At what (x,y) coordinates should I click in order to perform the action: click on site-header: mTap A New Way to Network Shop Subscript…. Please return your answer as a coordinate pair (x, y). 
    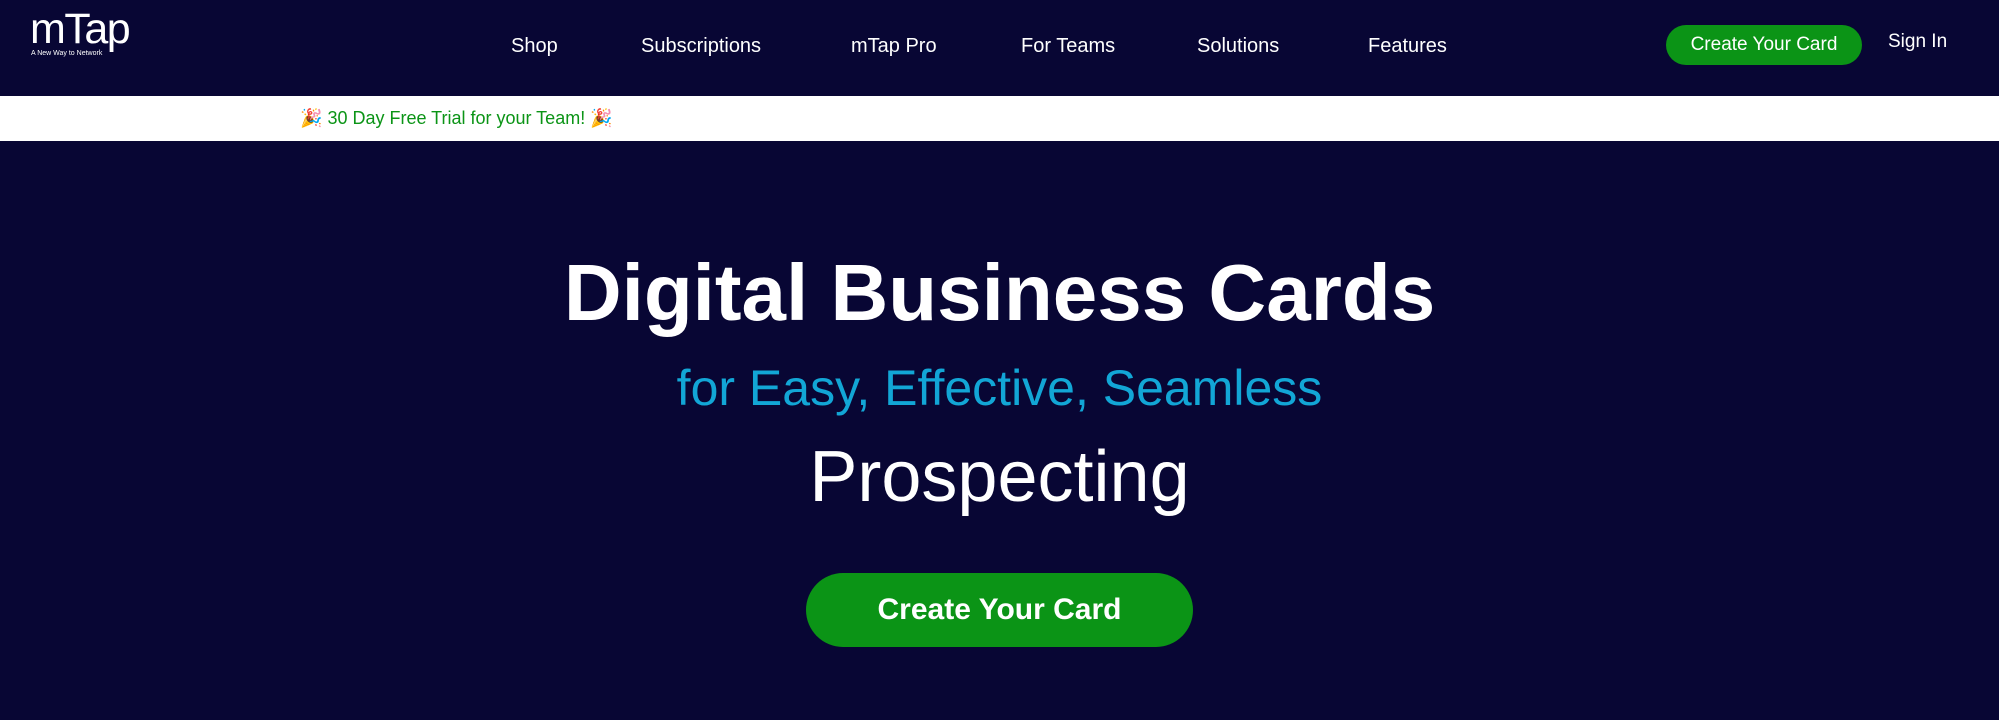
    Looking at the image, I should click on (999, 48).